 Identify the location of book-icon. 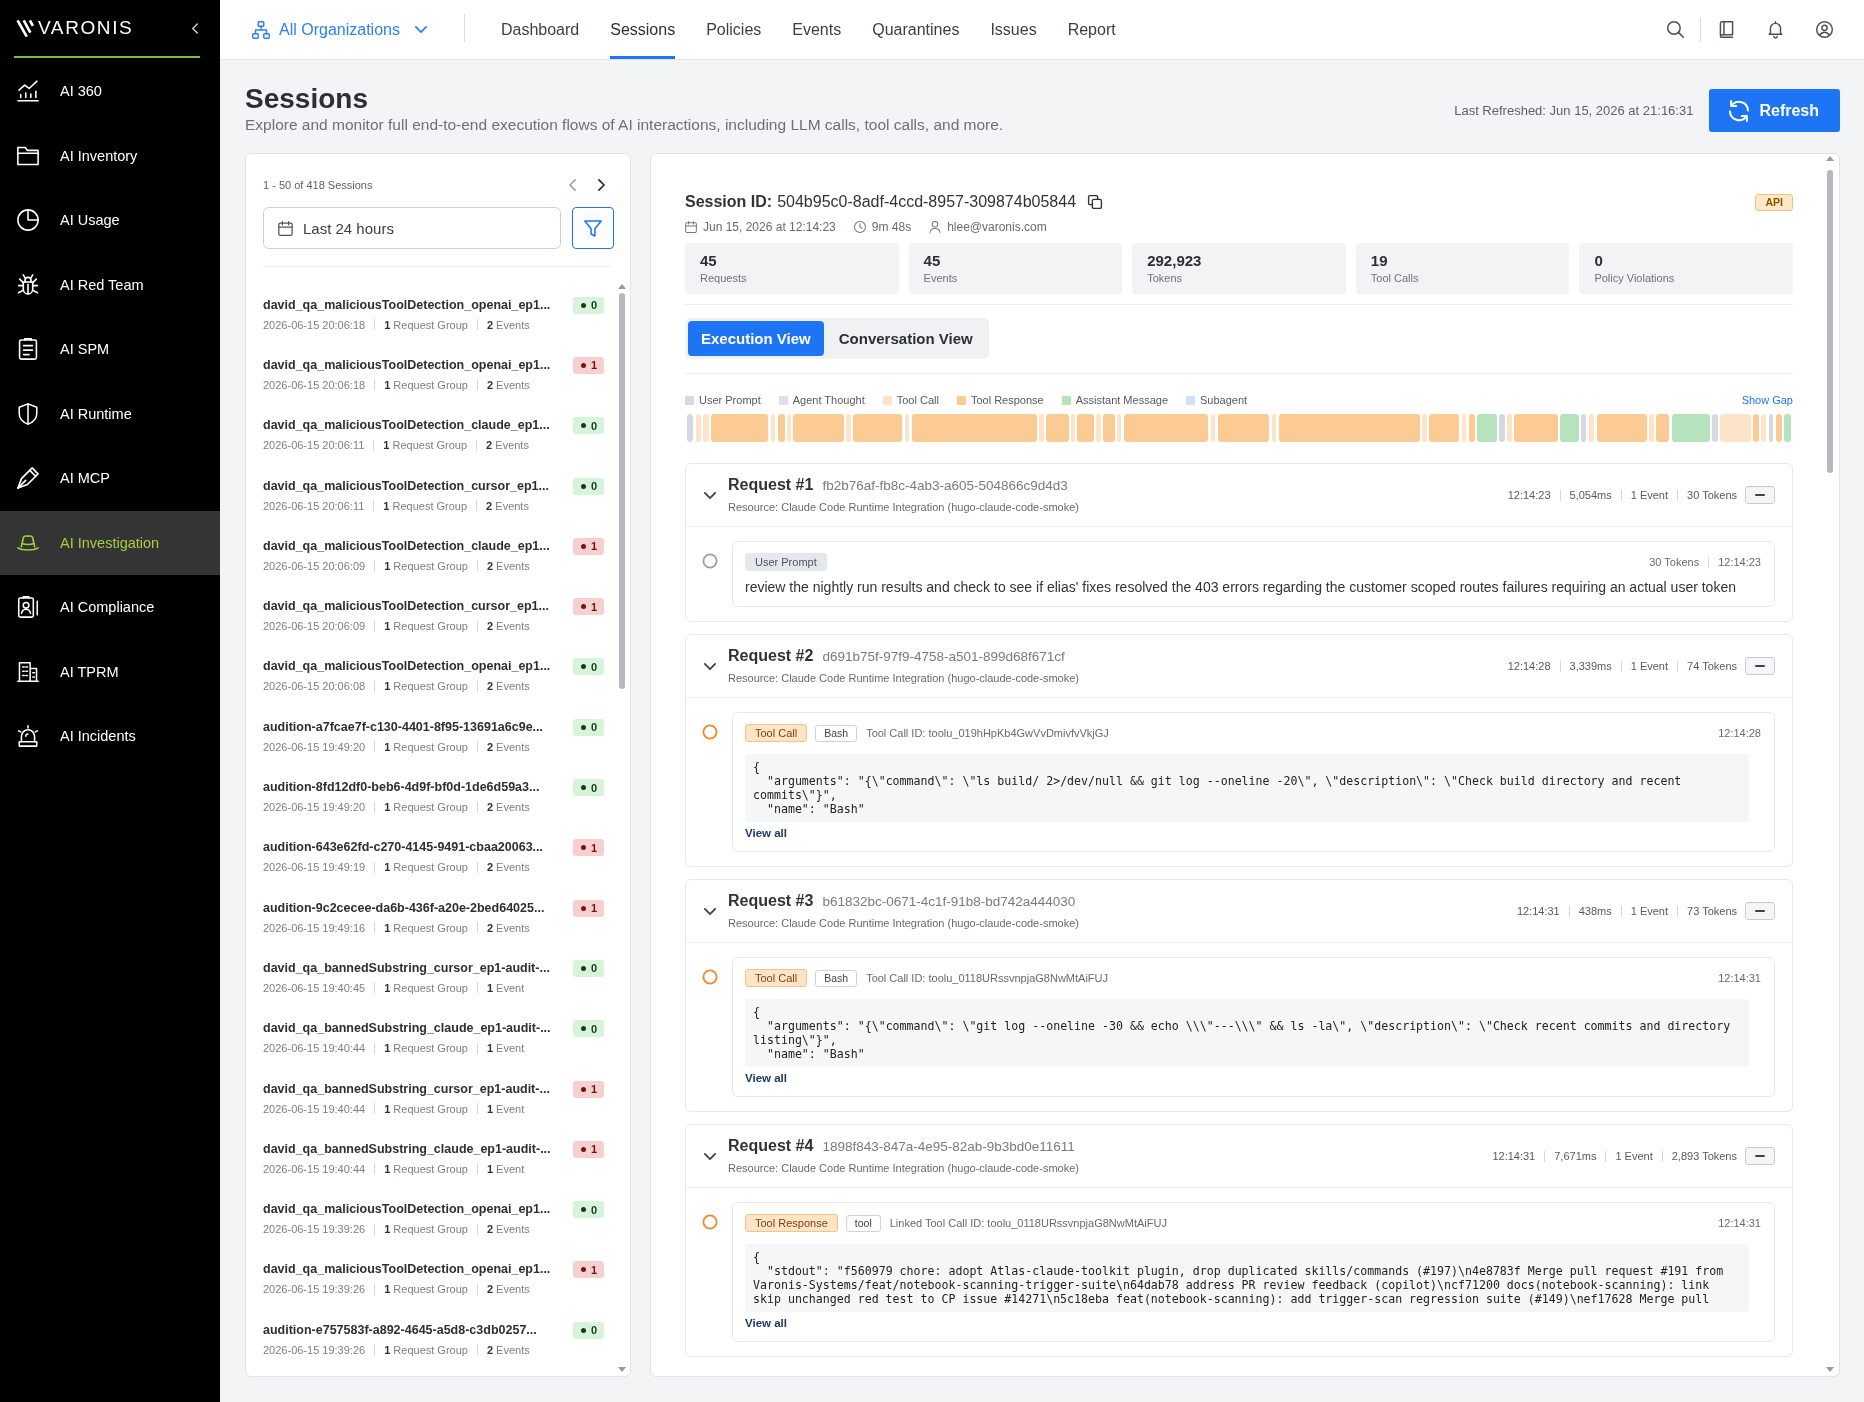
(1726, 29).